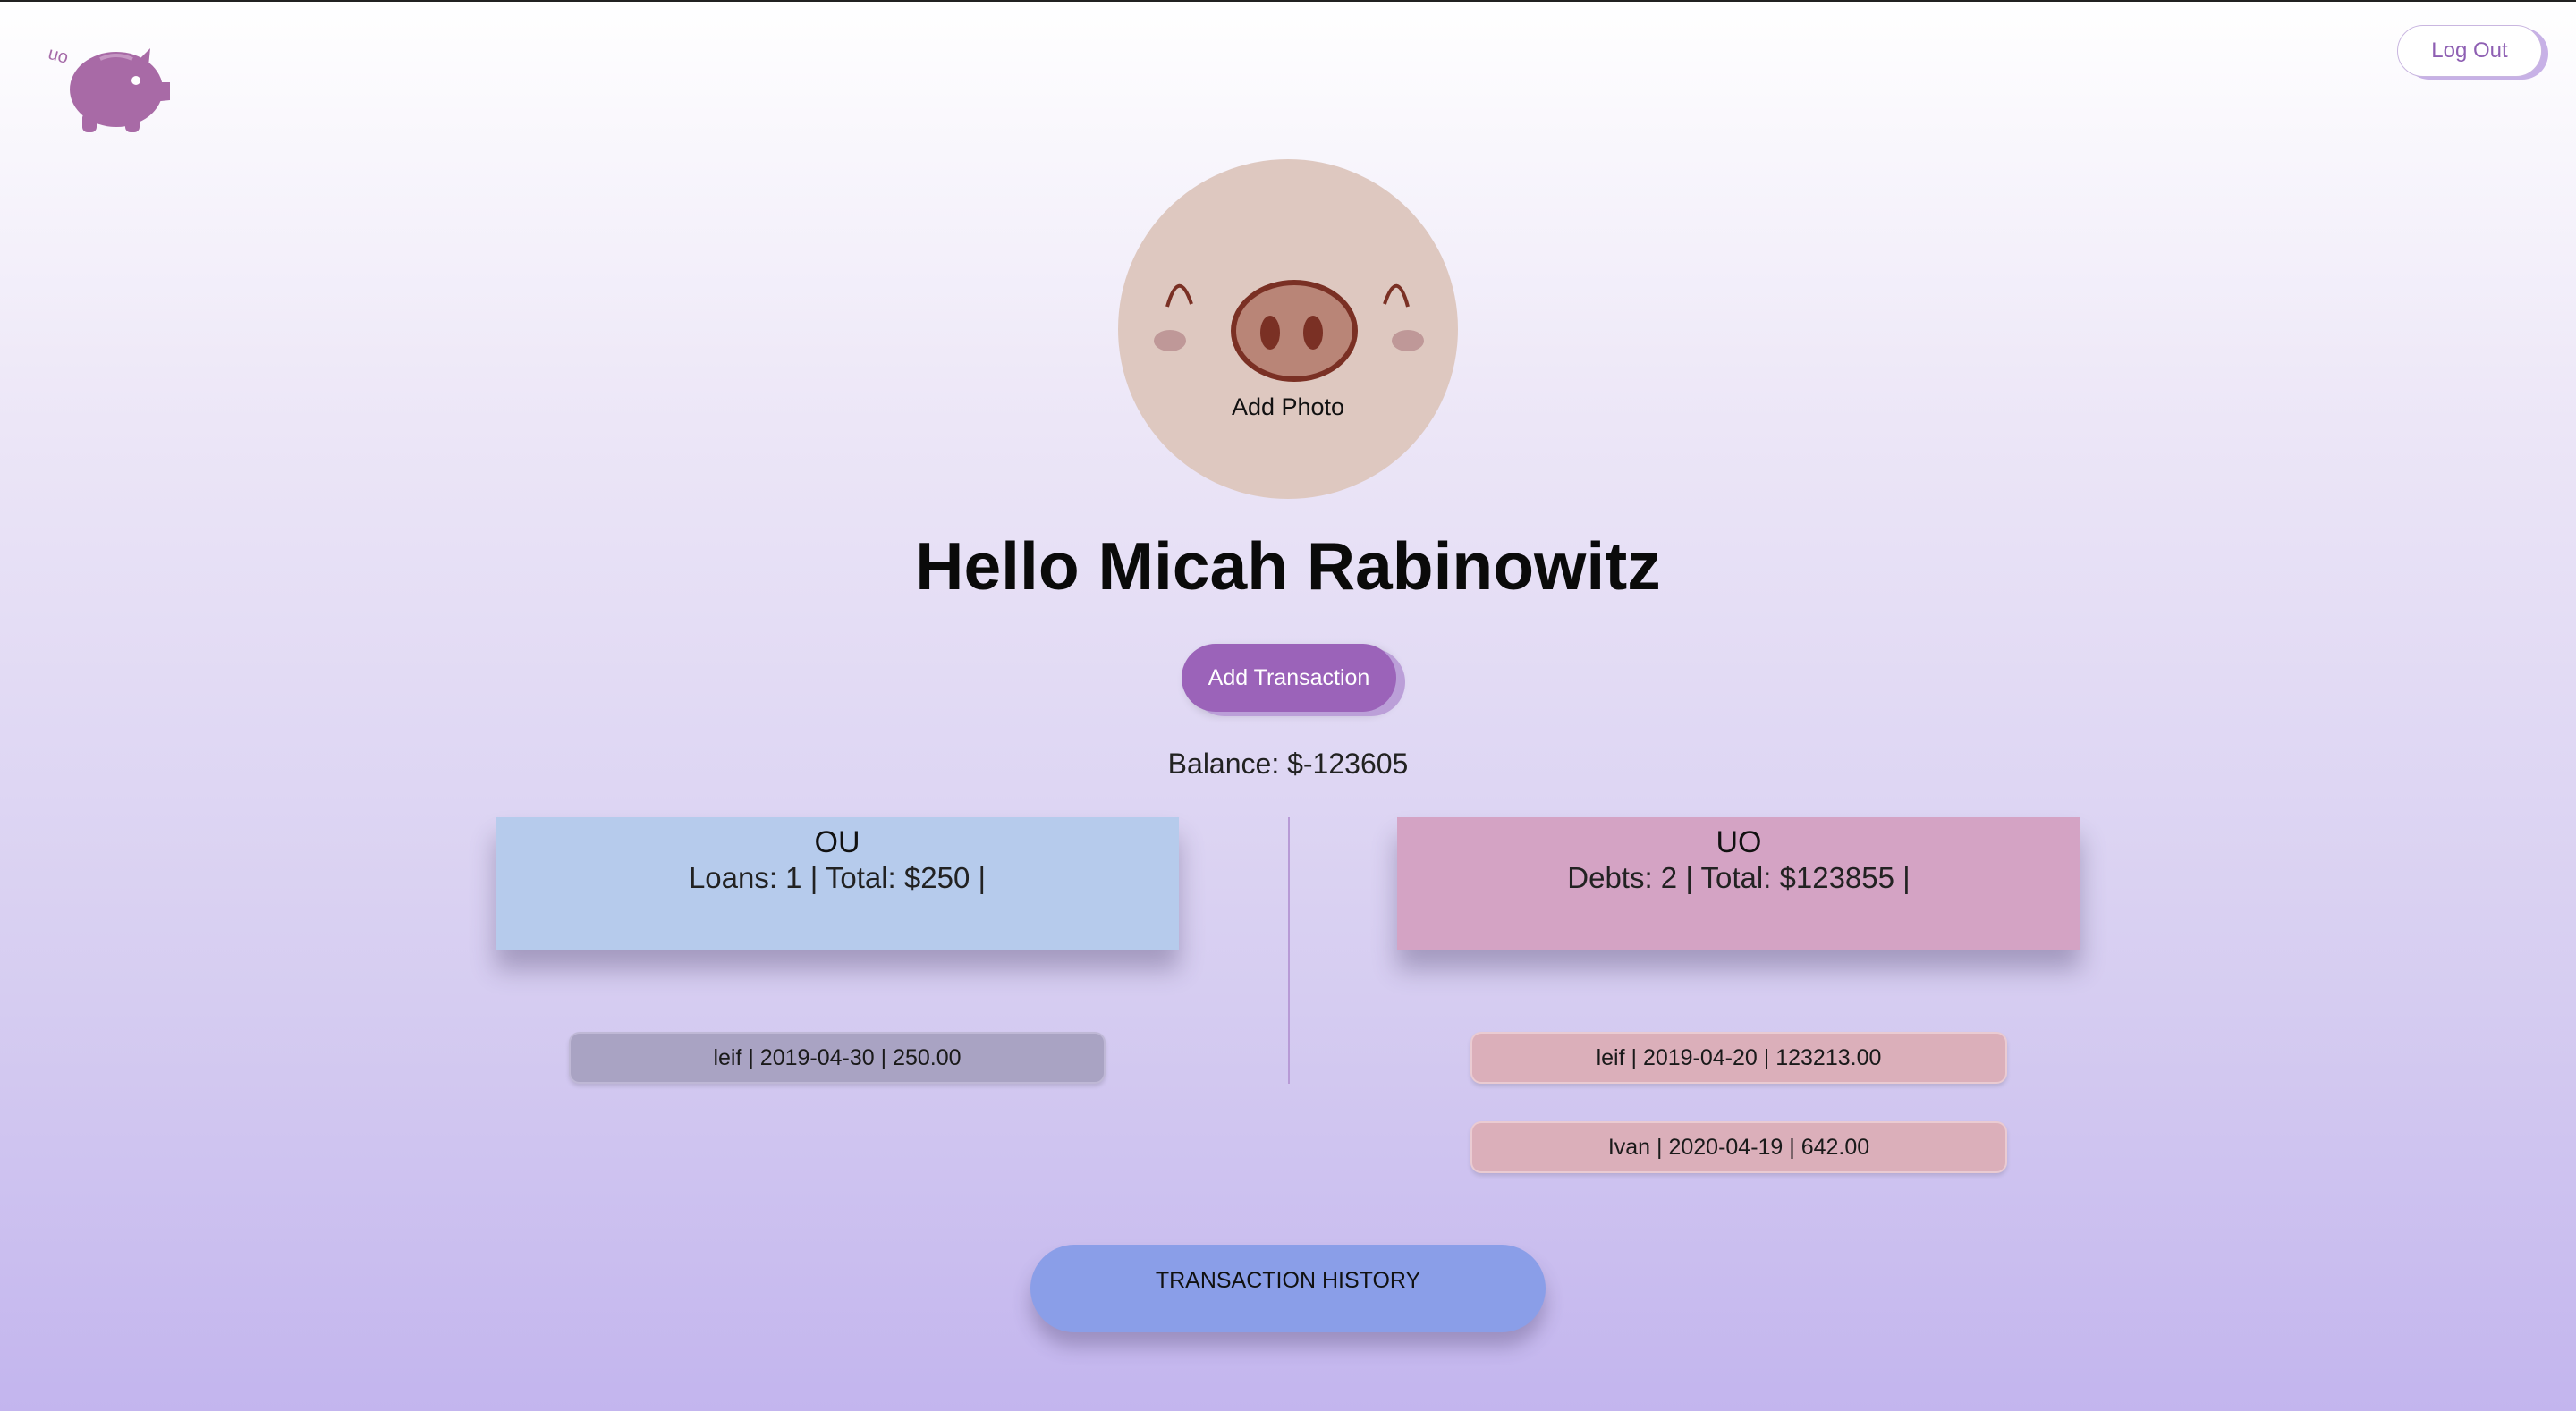 The width and height of the screenshot is (2576, 1411). What do you see at coordinates (1288, 764) in the screenshot?
I see `balance-text: Balance: $-123605` at bounding box center [1288, 764].